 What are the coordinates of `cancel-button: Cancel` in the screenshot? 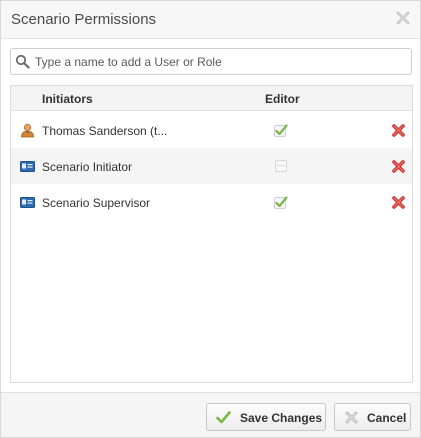 It's located at (372, 417).